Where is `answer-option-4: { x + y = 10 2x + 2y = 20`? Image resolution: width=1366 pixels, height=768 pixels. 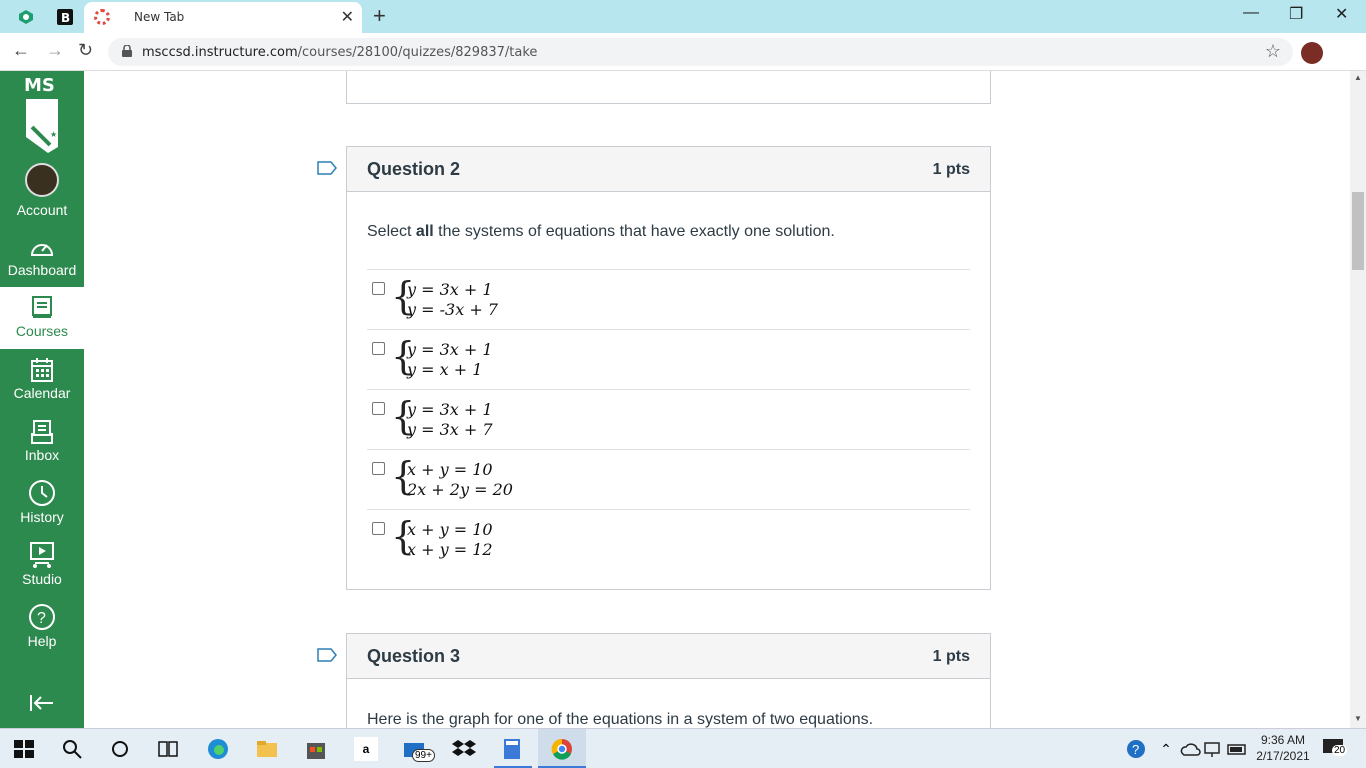
answer-option-4: { x + y = 10 2x + 2y = 20 is located at coordinates (668, 479).